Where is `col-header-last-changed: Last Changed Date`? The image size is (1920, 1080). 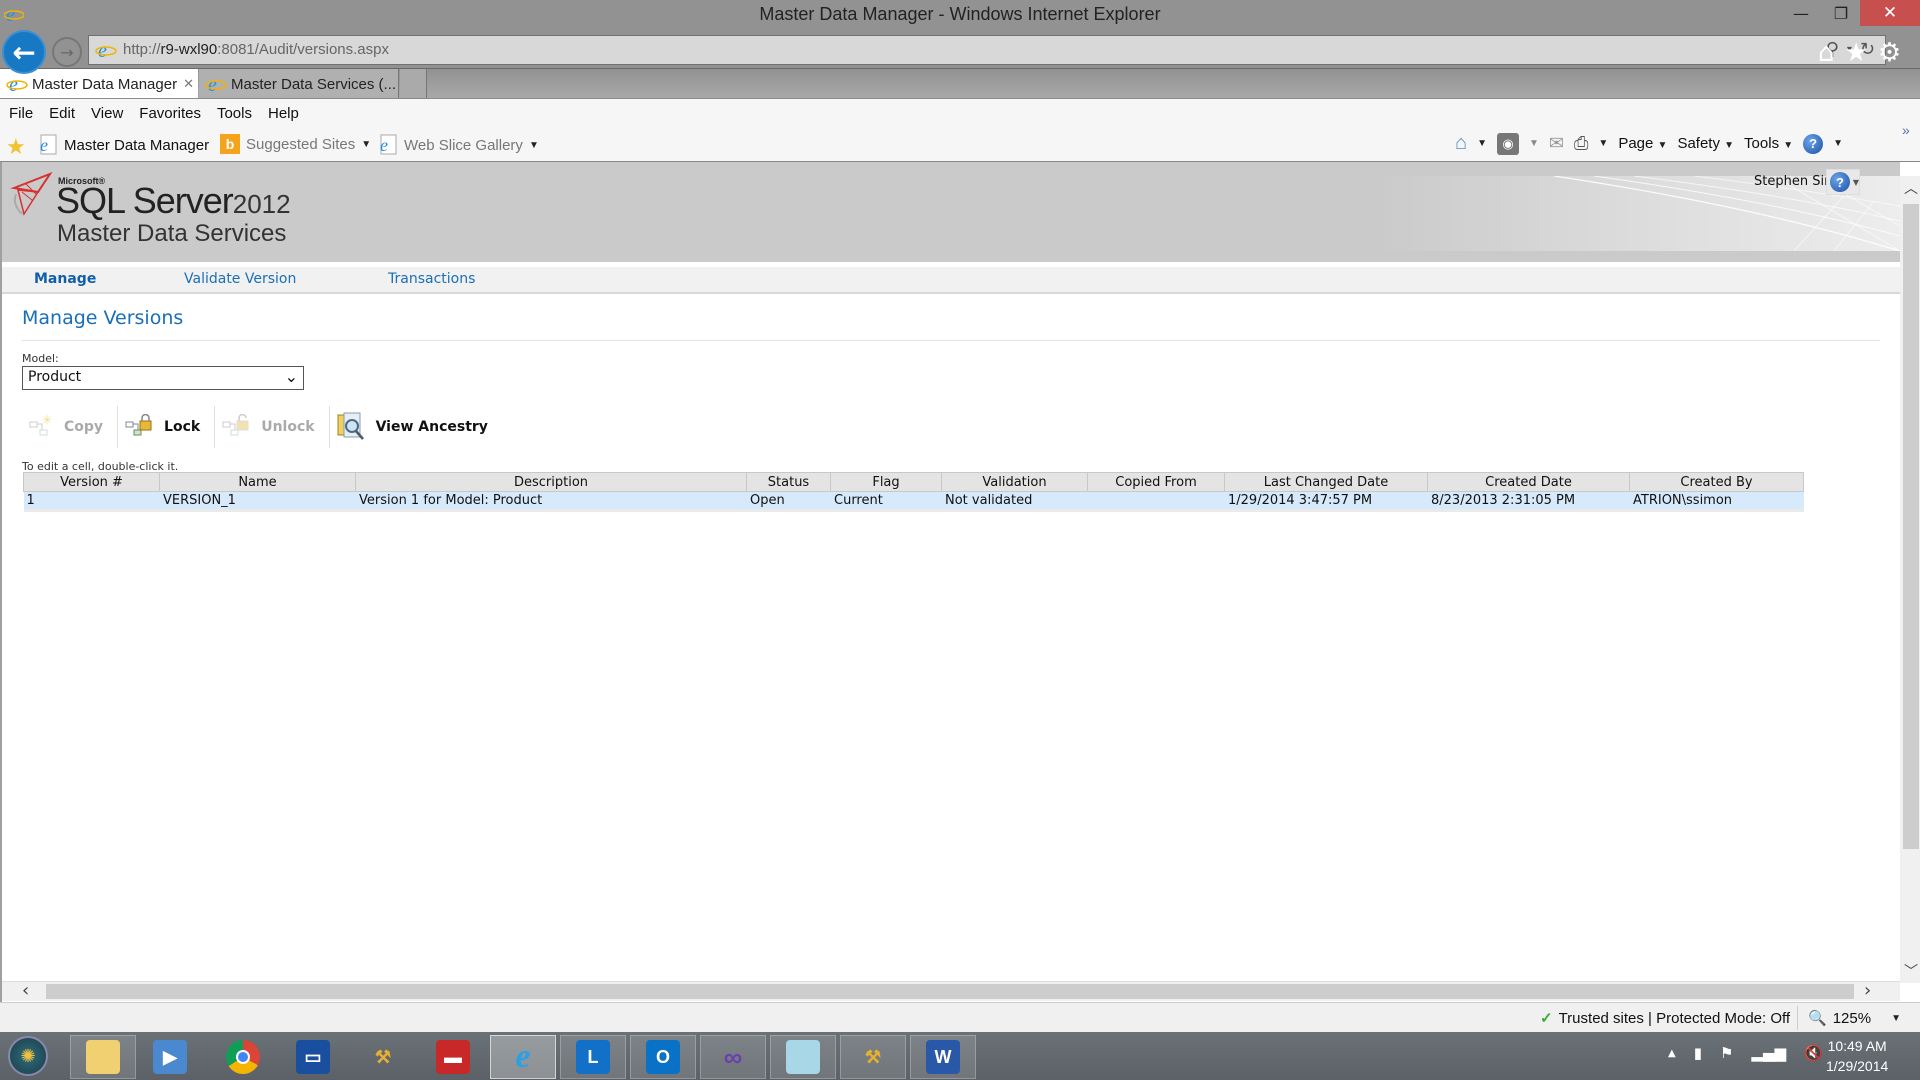 col-header-last-changed: Last Changed Date is located at coordinates (1326, 482).